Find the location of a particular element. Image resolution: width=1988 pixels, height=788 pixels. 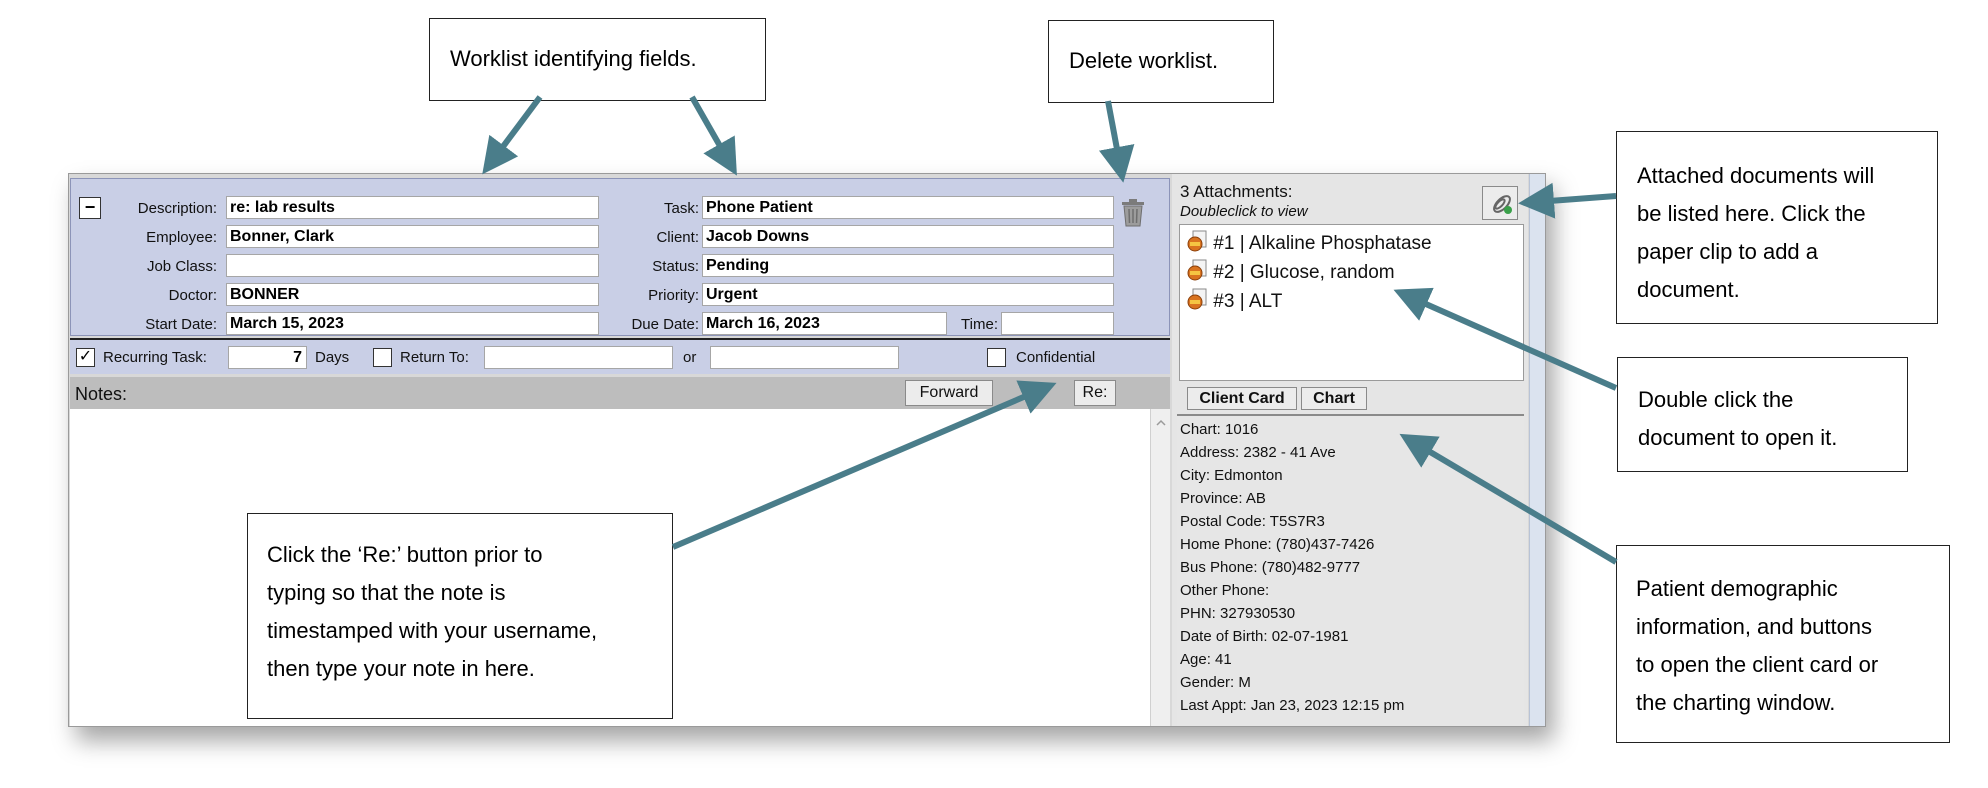

doctor-label: Doctor: is located at coordinates (192, 295).